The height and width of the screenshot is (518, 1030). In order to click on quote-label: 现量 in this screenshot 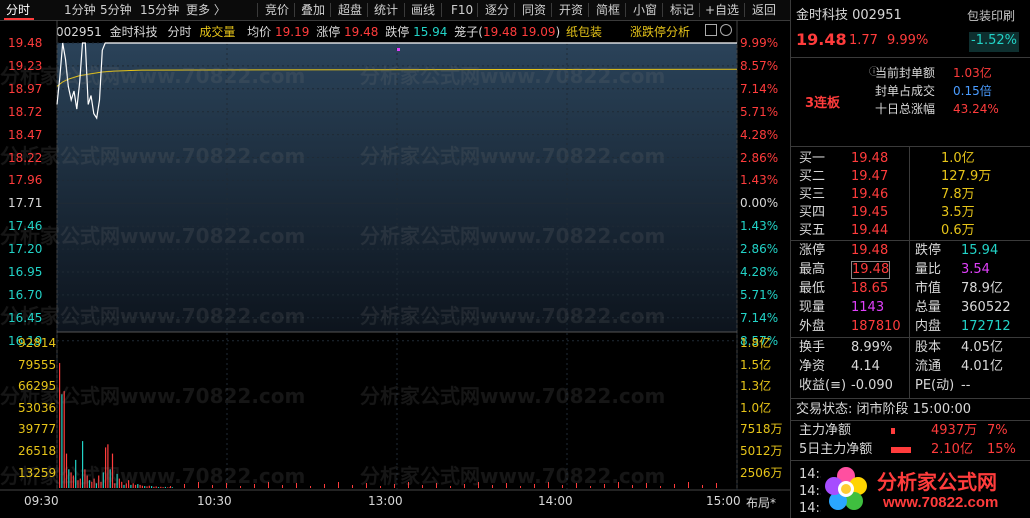, I will do `click(812, 307)`.